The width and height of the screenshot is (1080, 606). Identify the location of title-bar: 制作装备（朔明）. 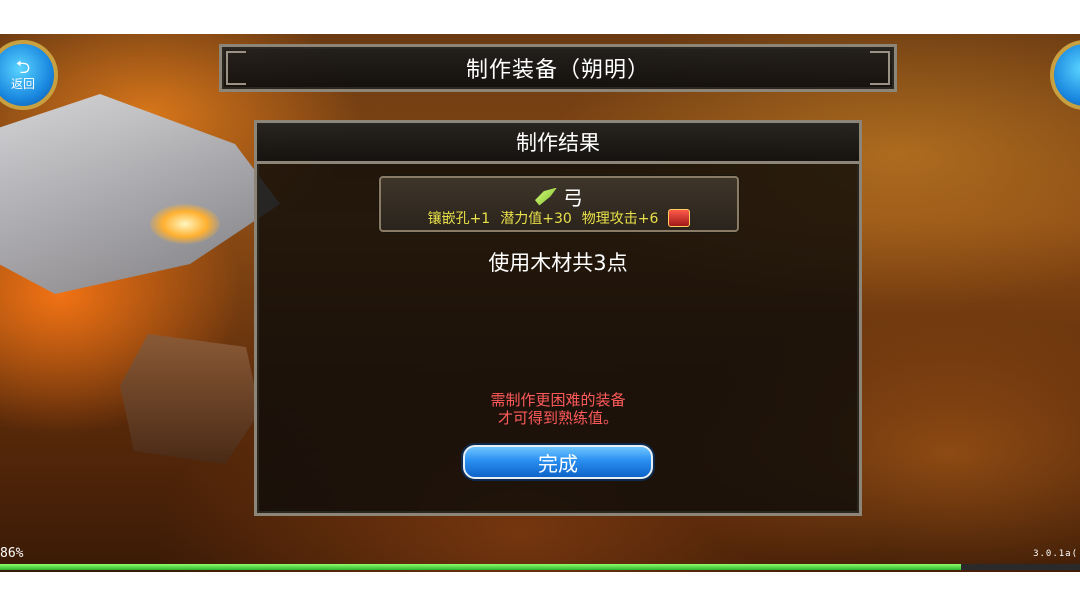
(558, 68).